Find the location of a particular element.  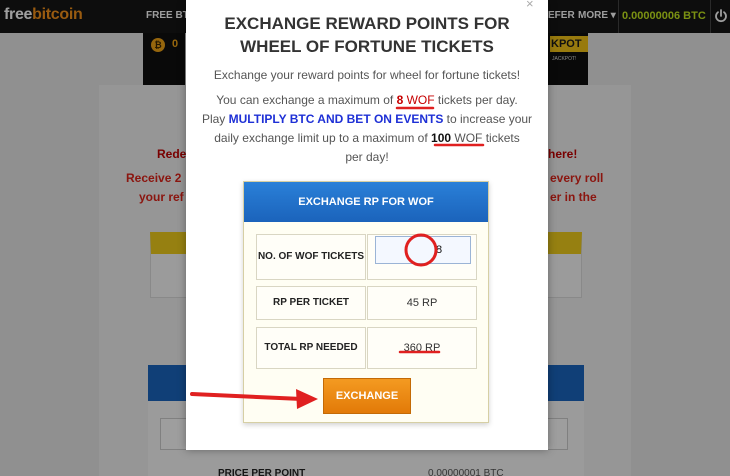

wof-tickets-label: NO. OF WOF TICKETS is located at coordinates (311, 257).